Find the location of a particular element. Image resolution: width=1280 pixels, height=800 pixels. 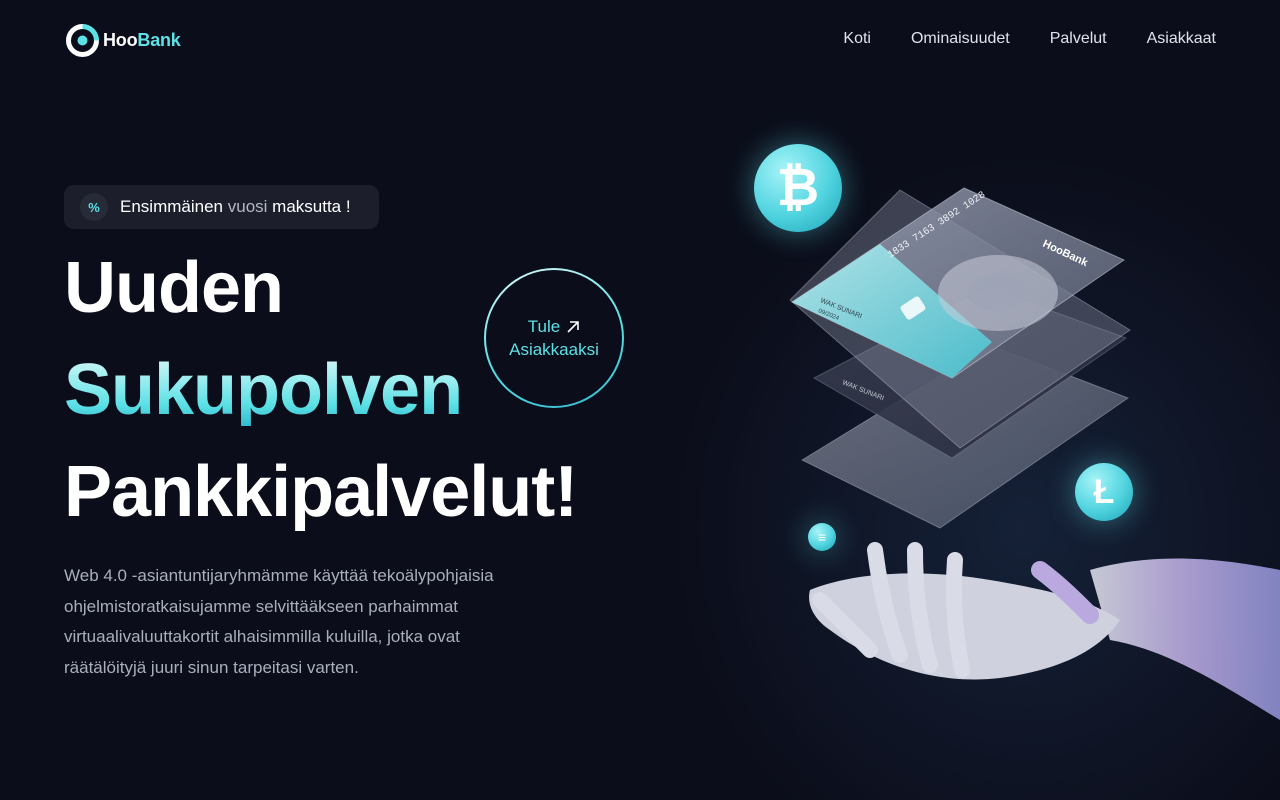

nav-item-asiakkaat: Asiakkaat is located at coordinates (1181, 39).